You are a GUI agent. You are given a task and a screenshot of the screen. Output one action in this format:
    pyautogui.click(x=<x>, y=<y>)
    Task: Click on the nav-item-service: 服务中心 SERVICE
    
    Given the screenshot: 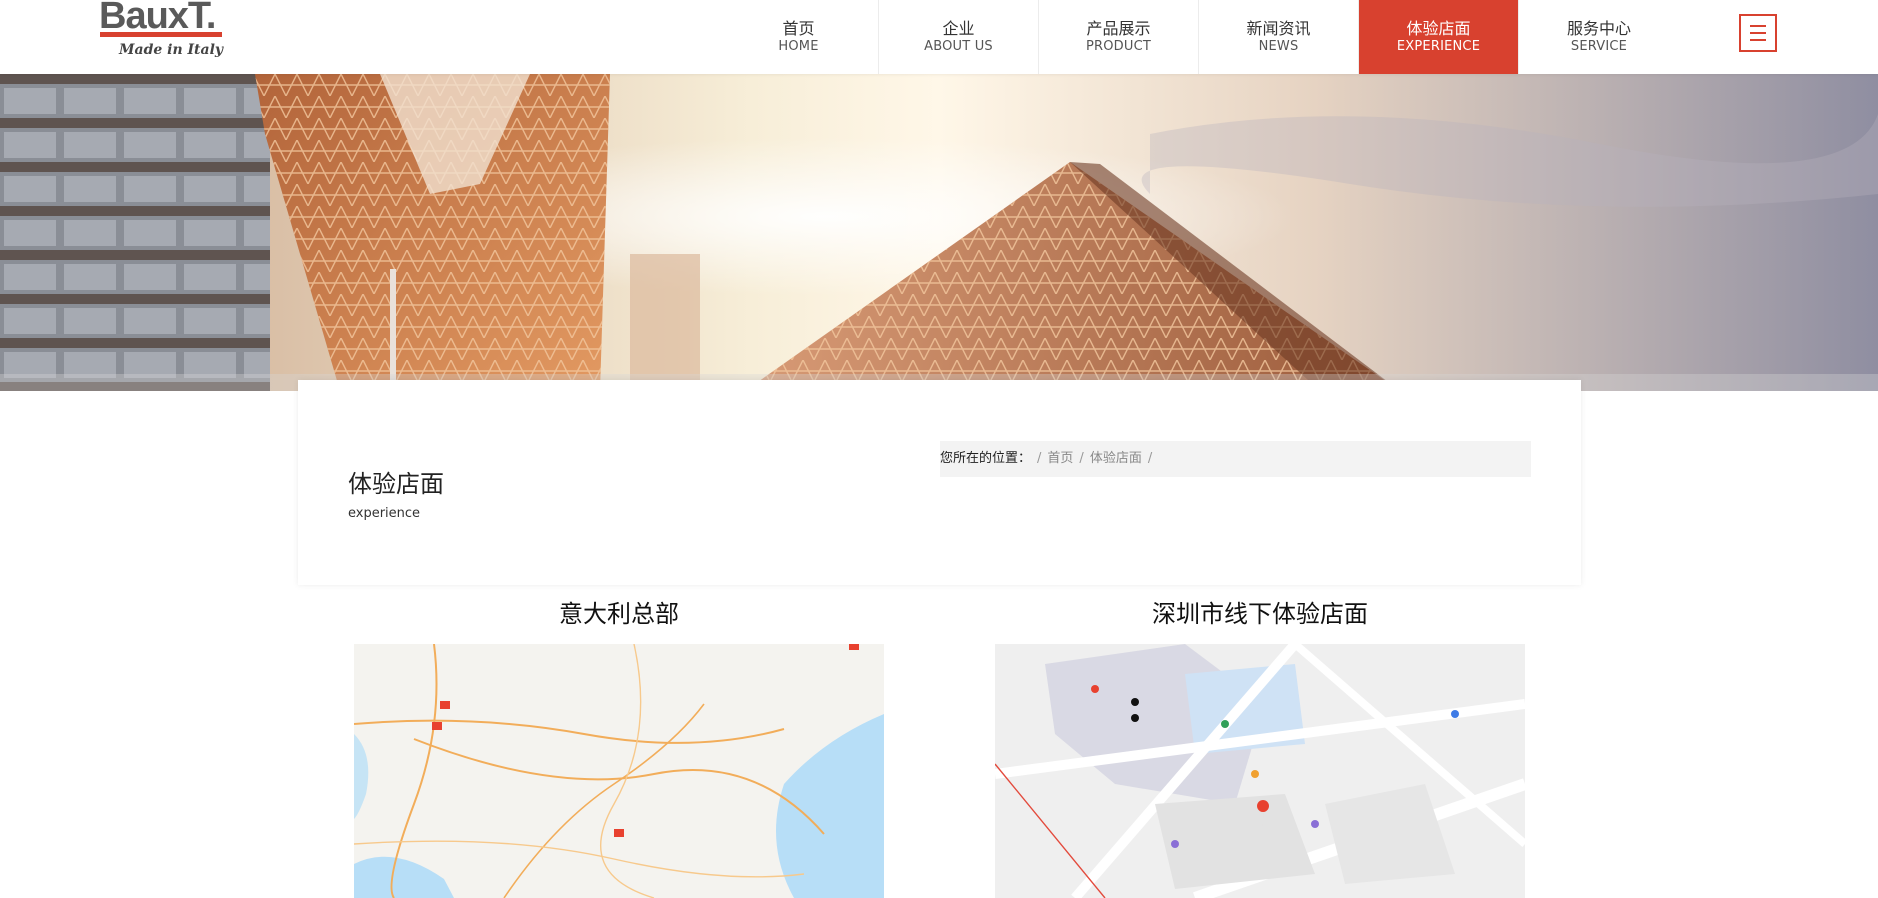 What is the action you would take?
    pyautogui.click(x=1599, y=37)
    